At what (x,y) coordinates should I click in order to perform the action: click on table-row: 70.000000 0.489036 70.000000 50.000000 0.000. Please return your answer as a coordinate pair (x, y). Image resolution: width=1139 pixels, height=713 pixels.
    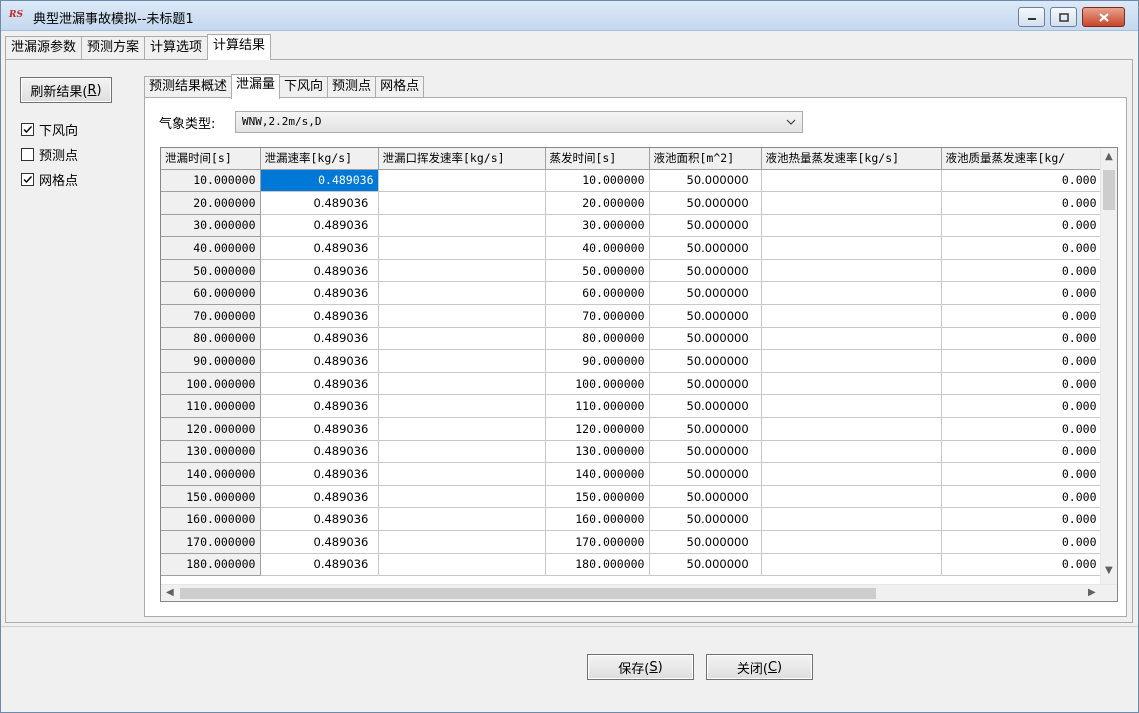
    Looking at the image, I should click on (631, 316).